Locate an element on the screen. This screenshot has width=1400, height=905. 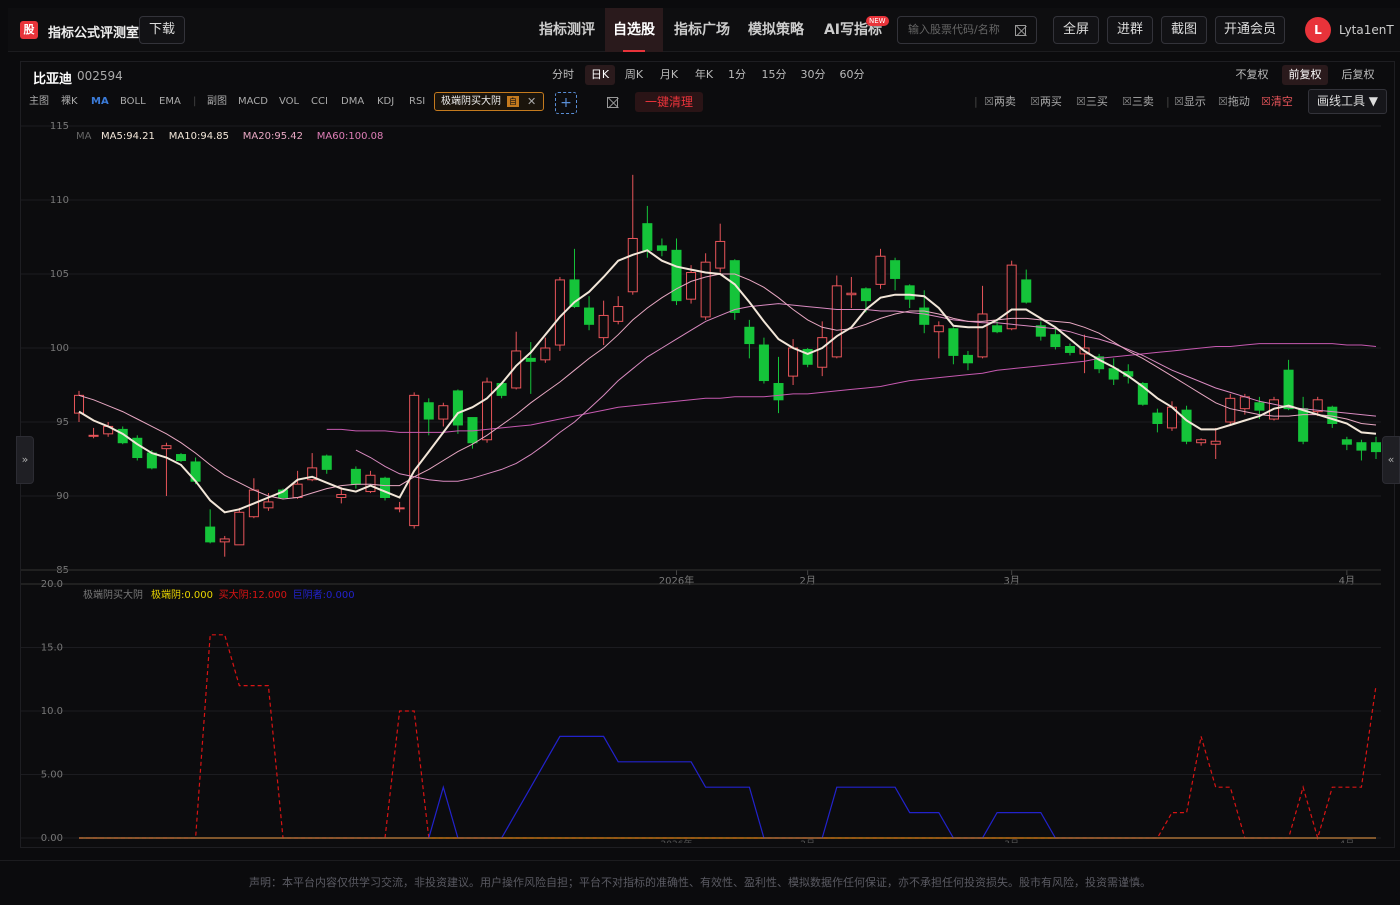
y-tick-label: 100 is located at coordinates (59, 348).